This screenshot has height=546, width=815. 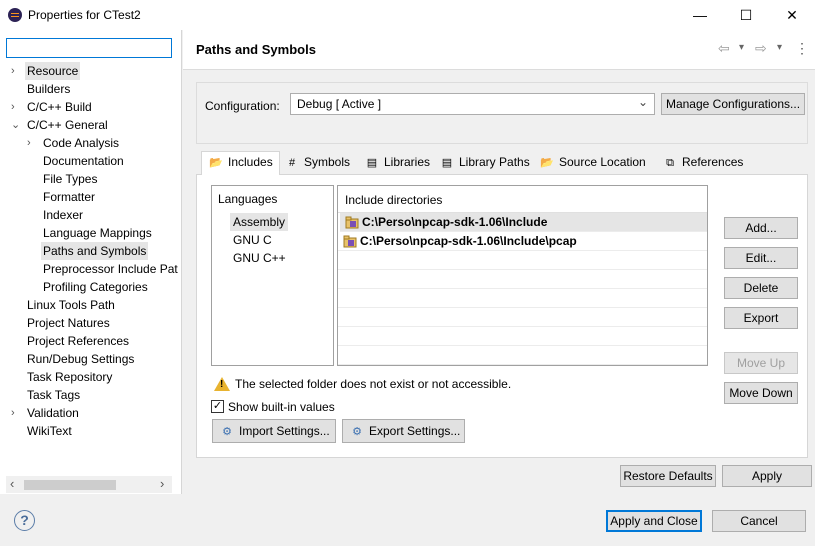 What do you see at coordinates (724, 48) in the screenshot?
I see `back-arrow-icon: ⇦` at bounding box center [724, 48].